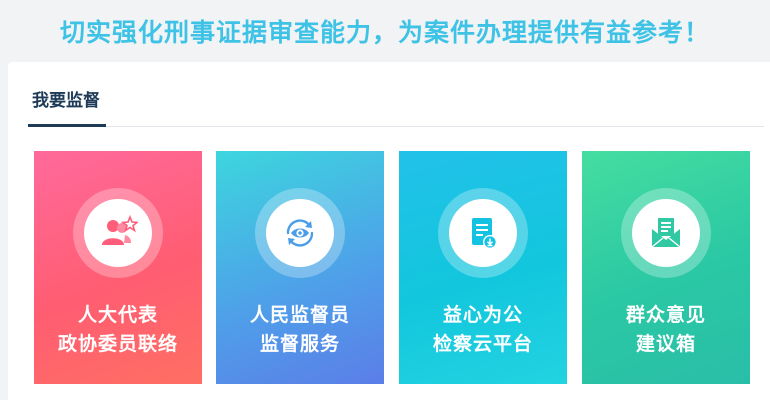 The height and width of the screenshot is (400, 770). Describe the element at coordinates (396, 104) in the screenshot. I see `section-header: 我要监督` at that location.